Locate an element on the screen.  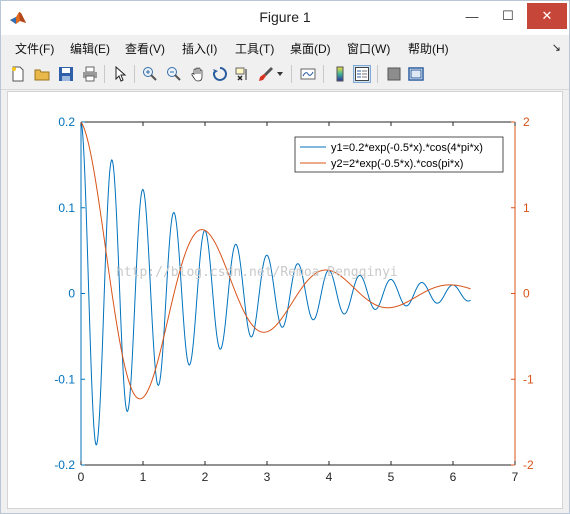
menu-overflow-icon: ↘ is located at coordinates (556, 47).